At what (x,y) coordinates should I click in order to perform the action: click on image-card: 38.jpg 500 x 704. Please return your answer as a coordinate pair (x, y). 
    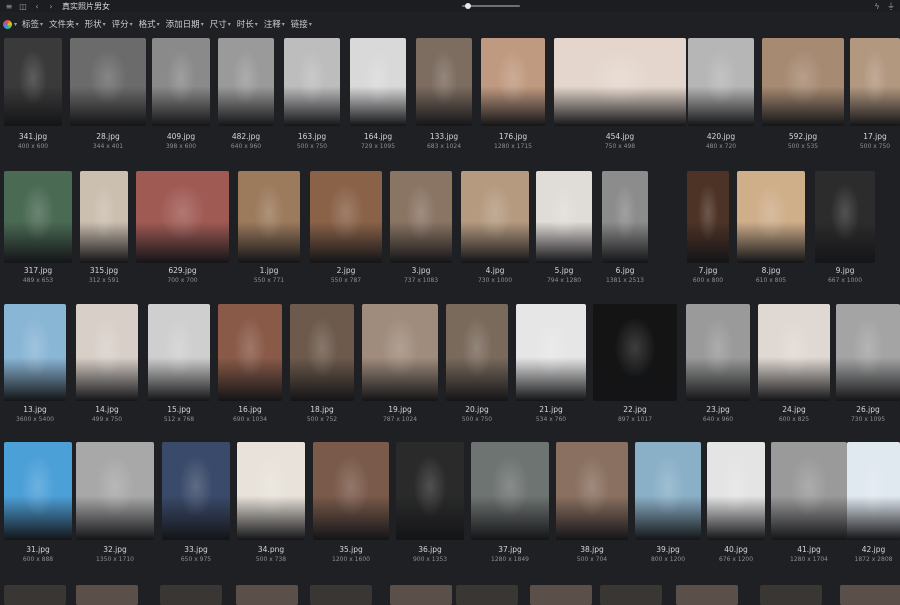
    Looking at the image, I should click on (592, 503).